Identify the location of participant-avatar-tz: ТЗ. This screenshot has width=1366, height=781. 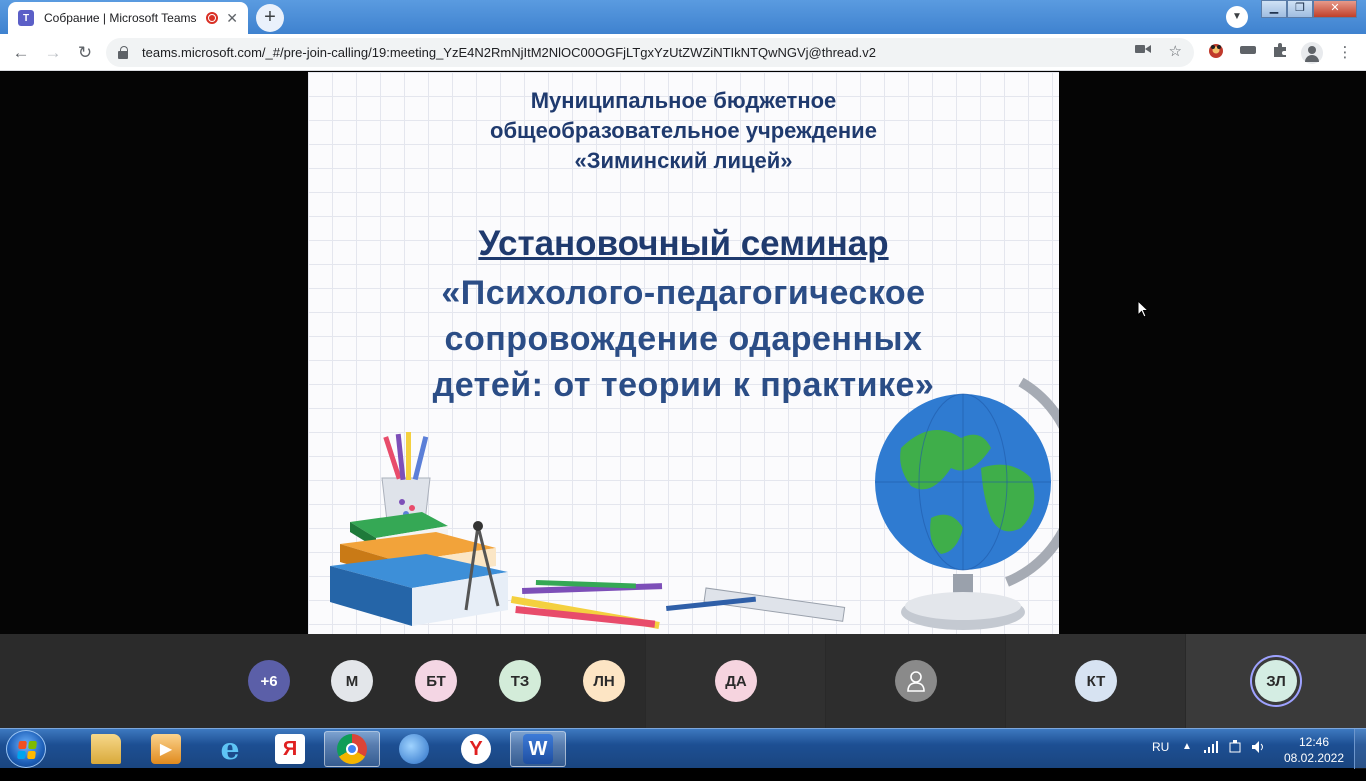
(520, 681).